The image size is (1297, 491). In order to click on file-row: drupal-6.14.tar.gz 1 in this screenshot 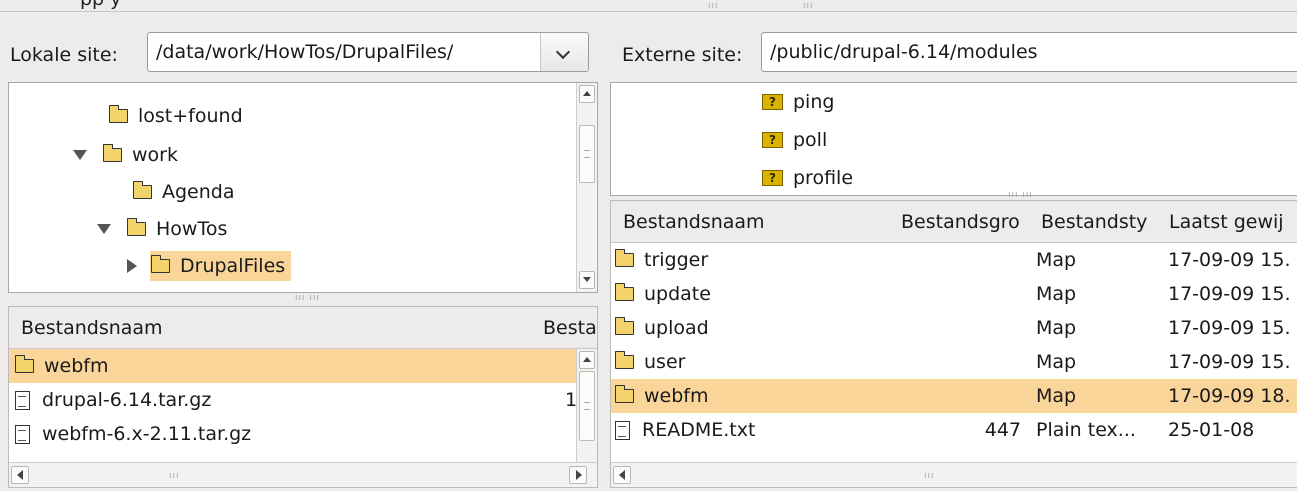, I will do `click(293, 400)`.